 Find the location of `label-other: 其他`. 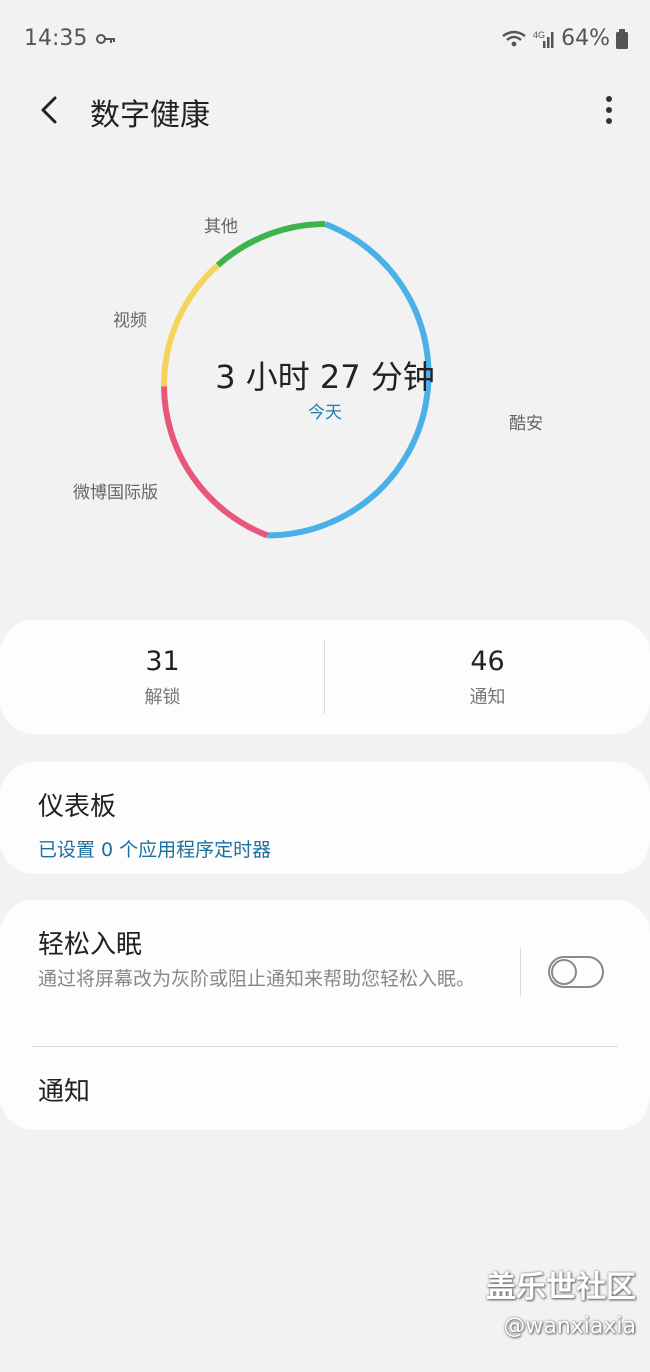

label-other: 其他 is located at coordinates (221, 227).